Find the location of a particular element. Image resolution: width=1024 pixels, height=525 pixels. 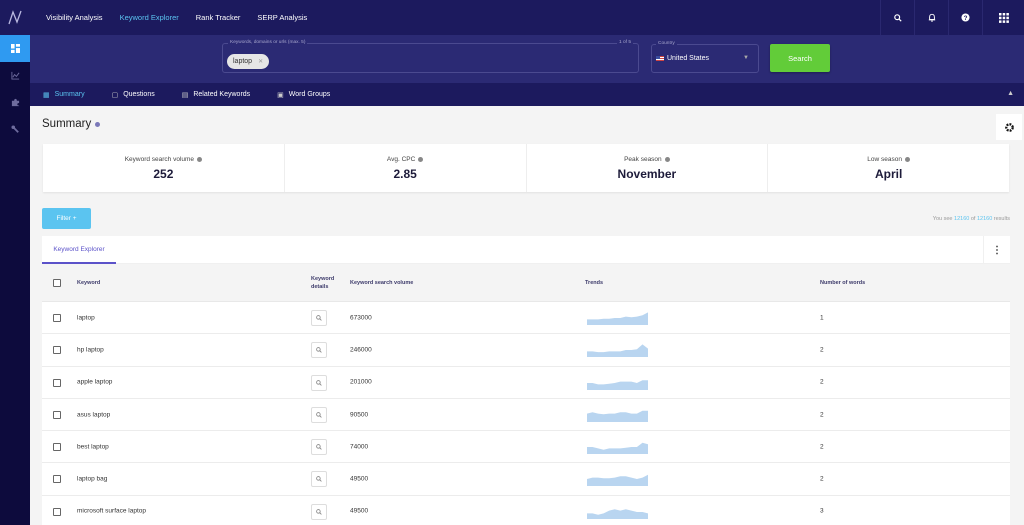

topnav-item-visibility-analysis: Visibility Analysis is located at coordinates (74, 17).